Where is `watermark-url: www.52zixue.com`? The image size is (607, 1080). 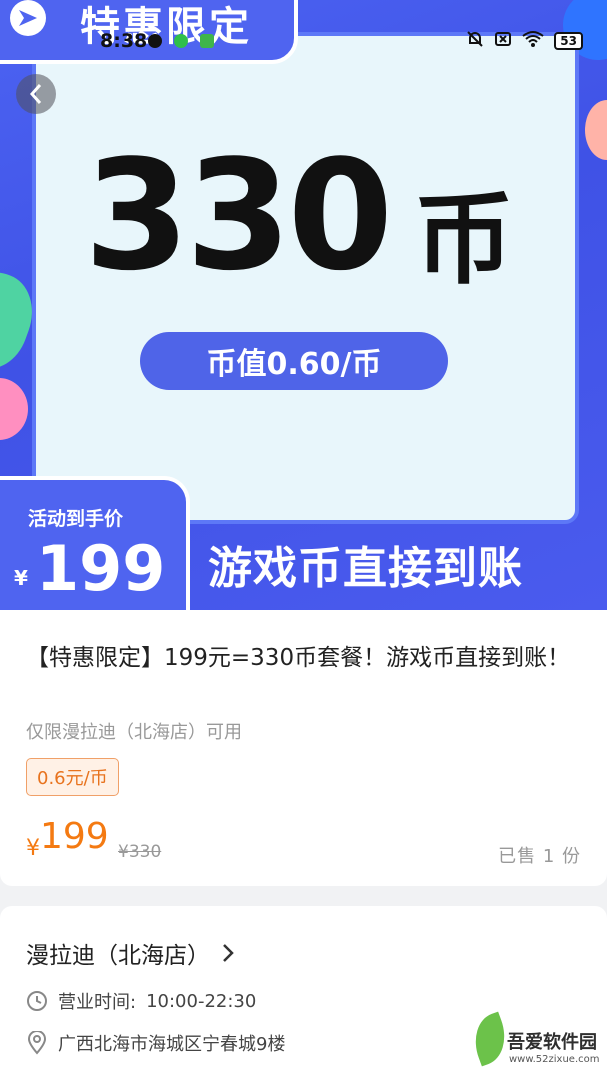
watermark-url: www.52zixue.com is located at coordinates (554, 1059).